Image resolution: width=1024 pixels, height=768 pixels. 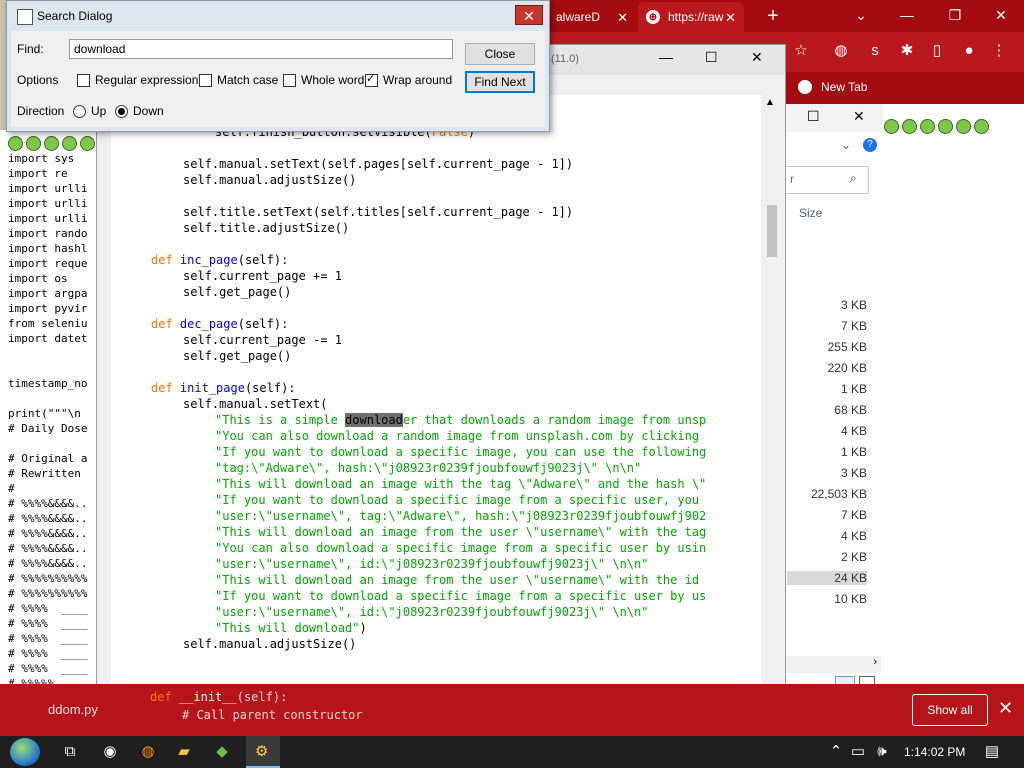 I want to click on size-column-header: Size, so click(x=810, y=213).